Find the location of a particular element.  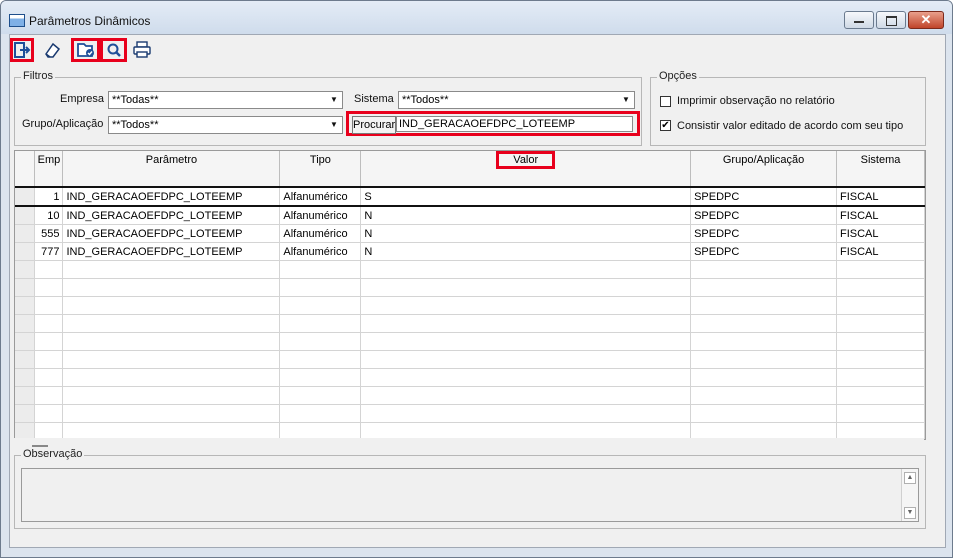

valor-header-label: Valor is located at coordinates (526, 160).